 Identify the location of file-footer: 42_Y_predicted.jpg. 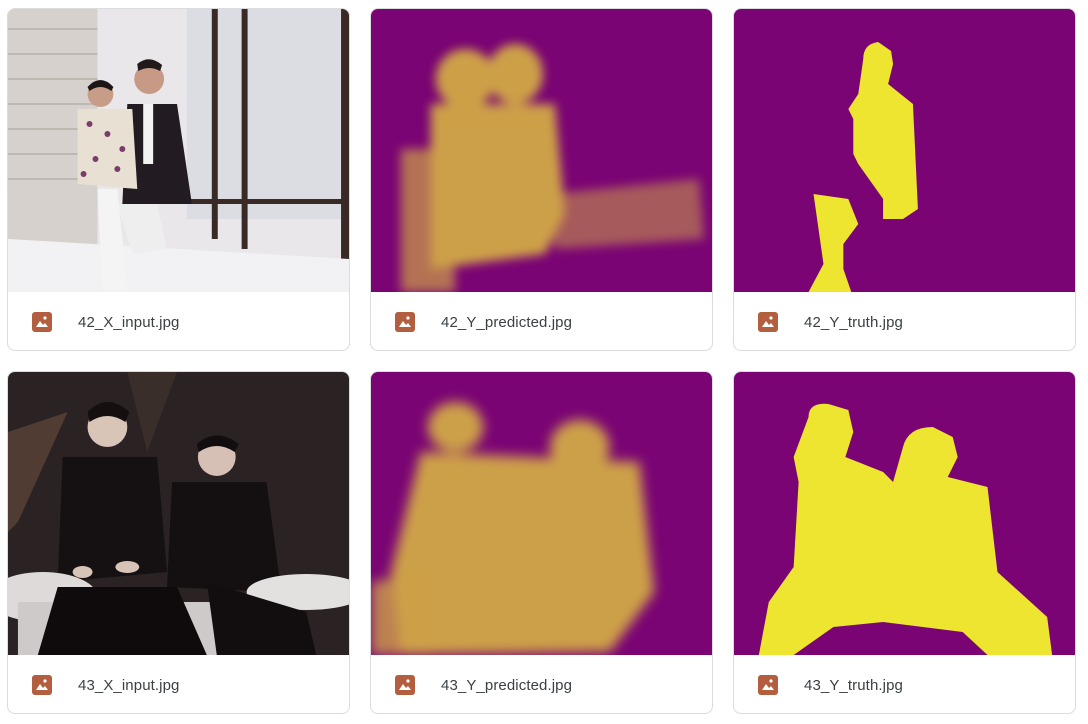
(541, 321).